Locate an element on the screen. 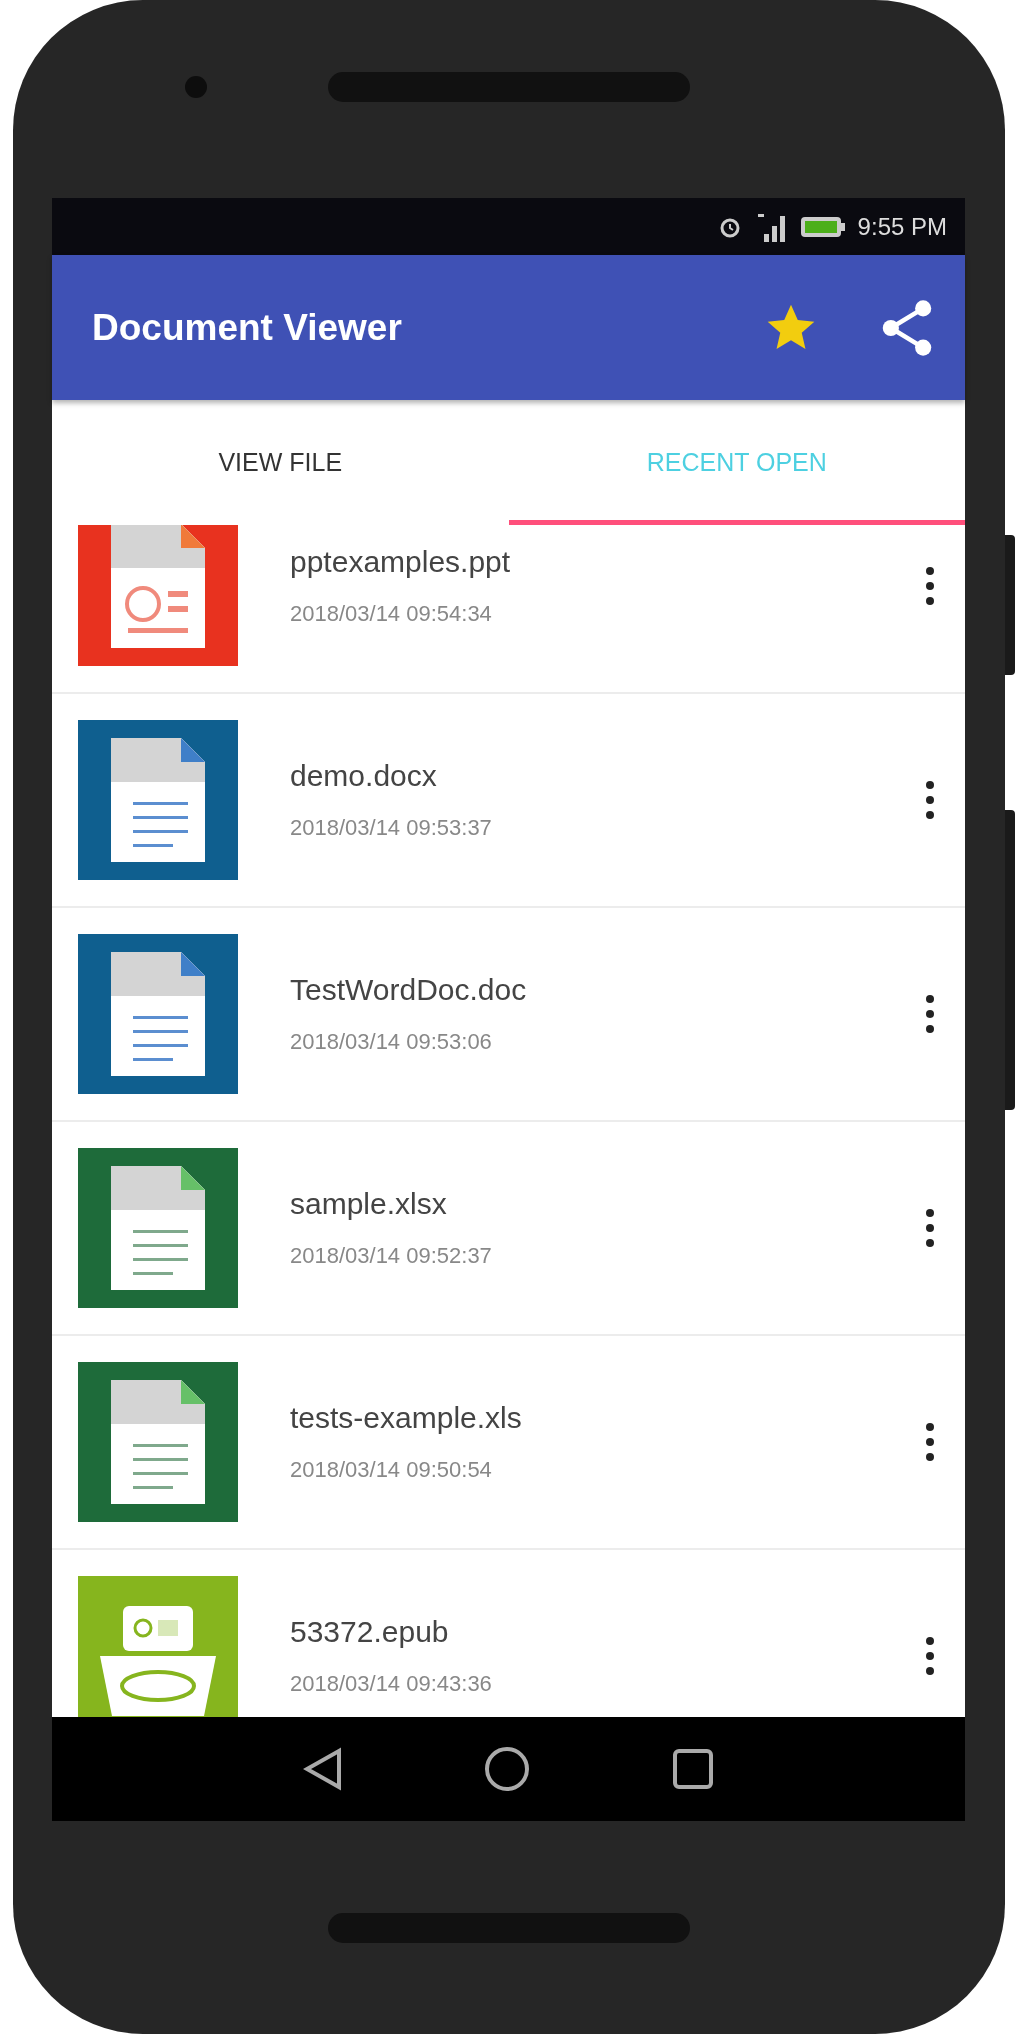 The image size is (1020, 2040). file-row: TestWordDoc.doc 2018/03/14 09:53:06 is located at coordinates (508, 1015).